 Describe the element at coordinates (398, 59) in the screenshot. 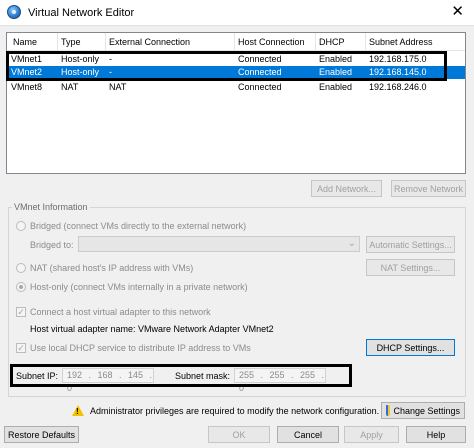

I see `cell-subnet: 192.168.175.0` at that location.